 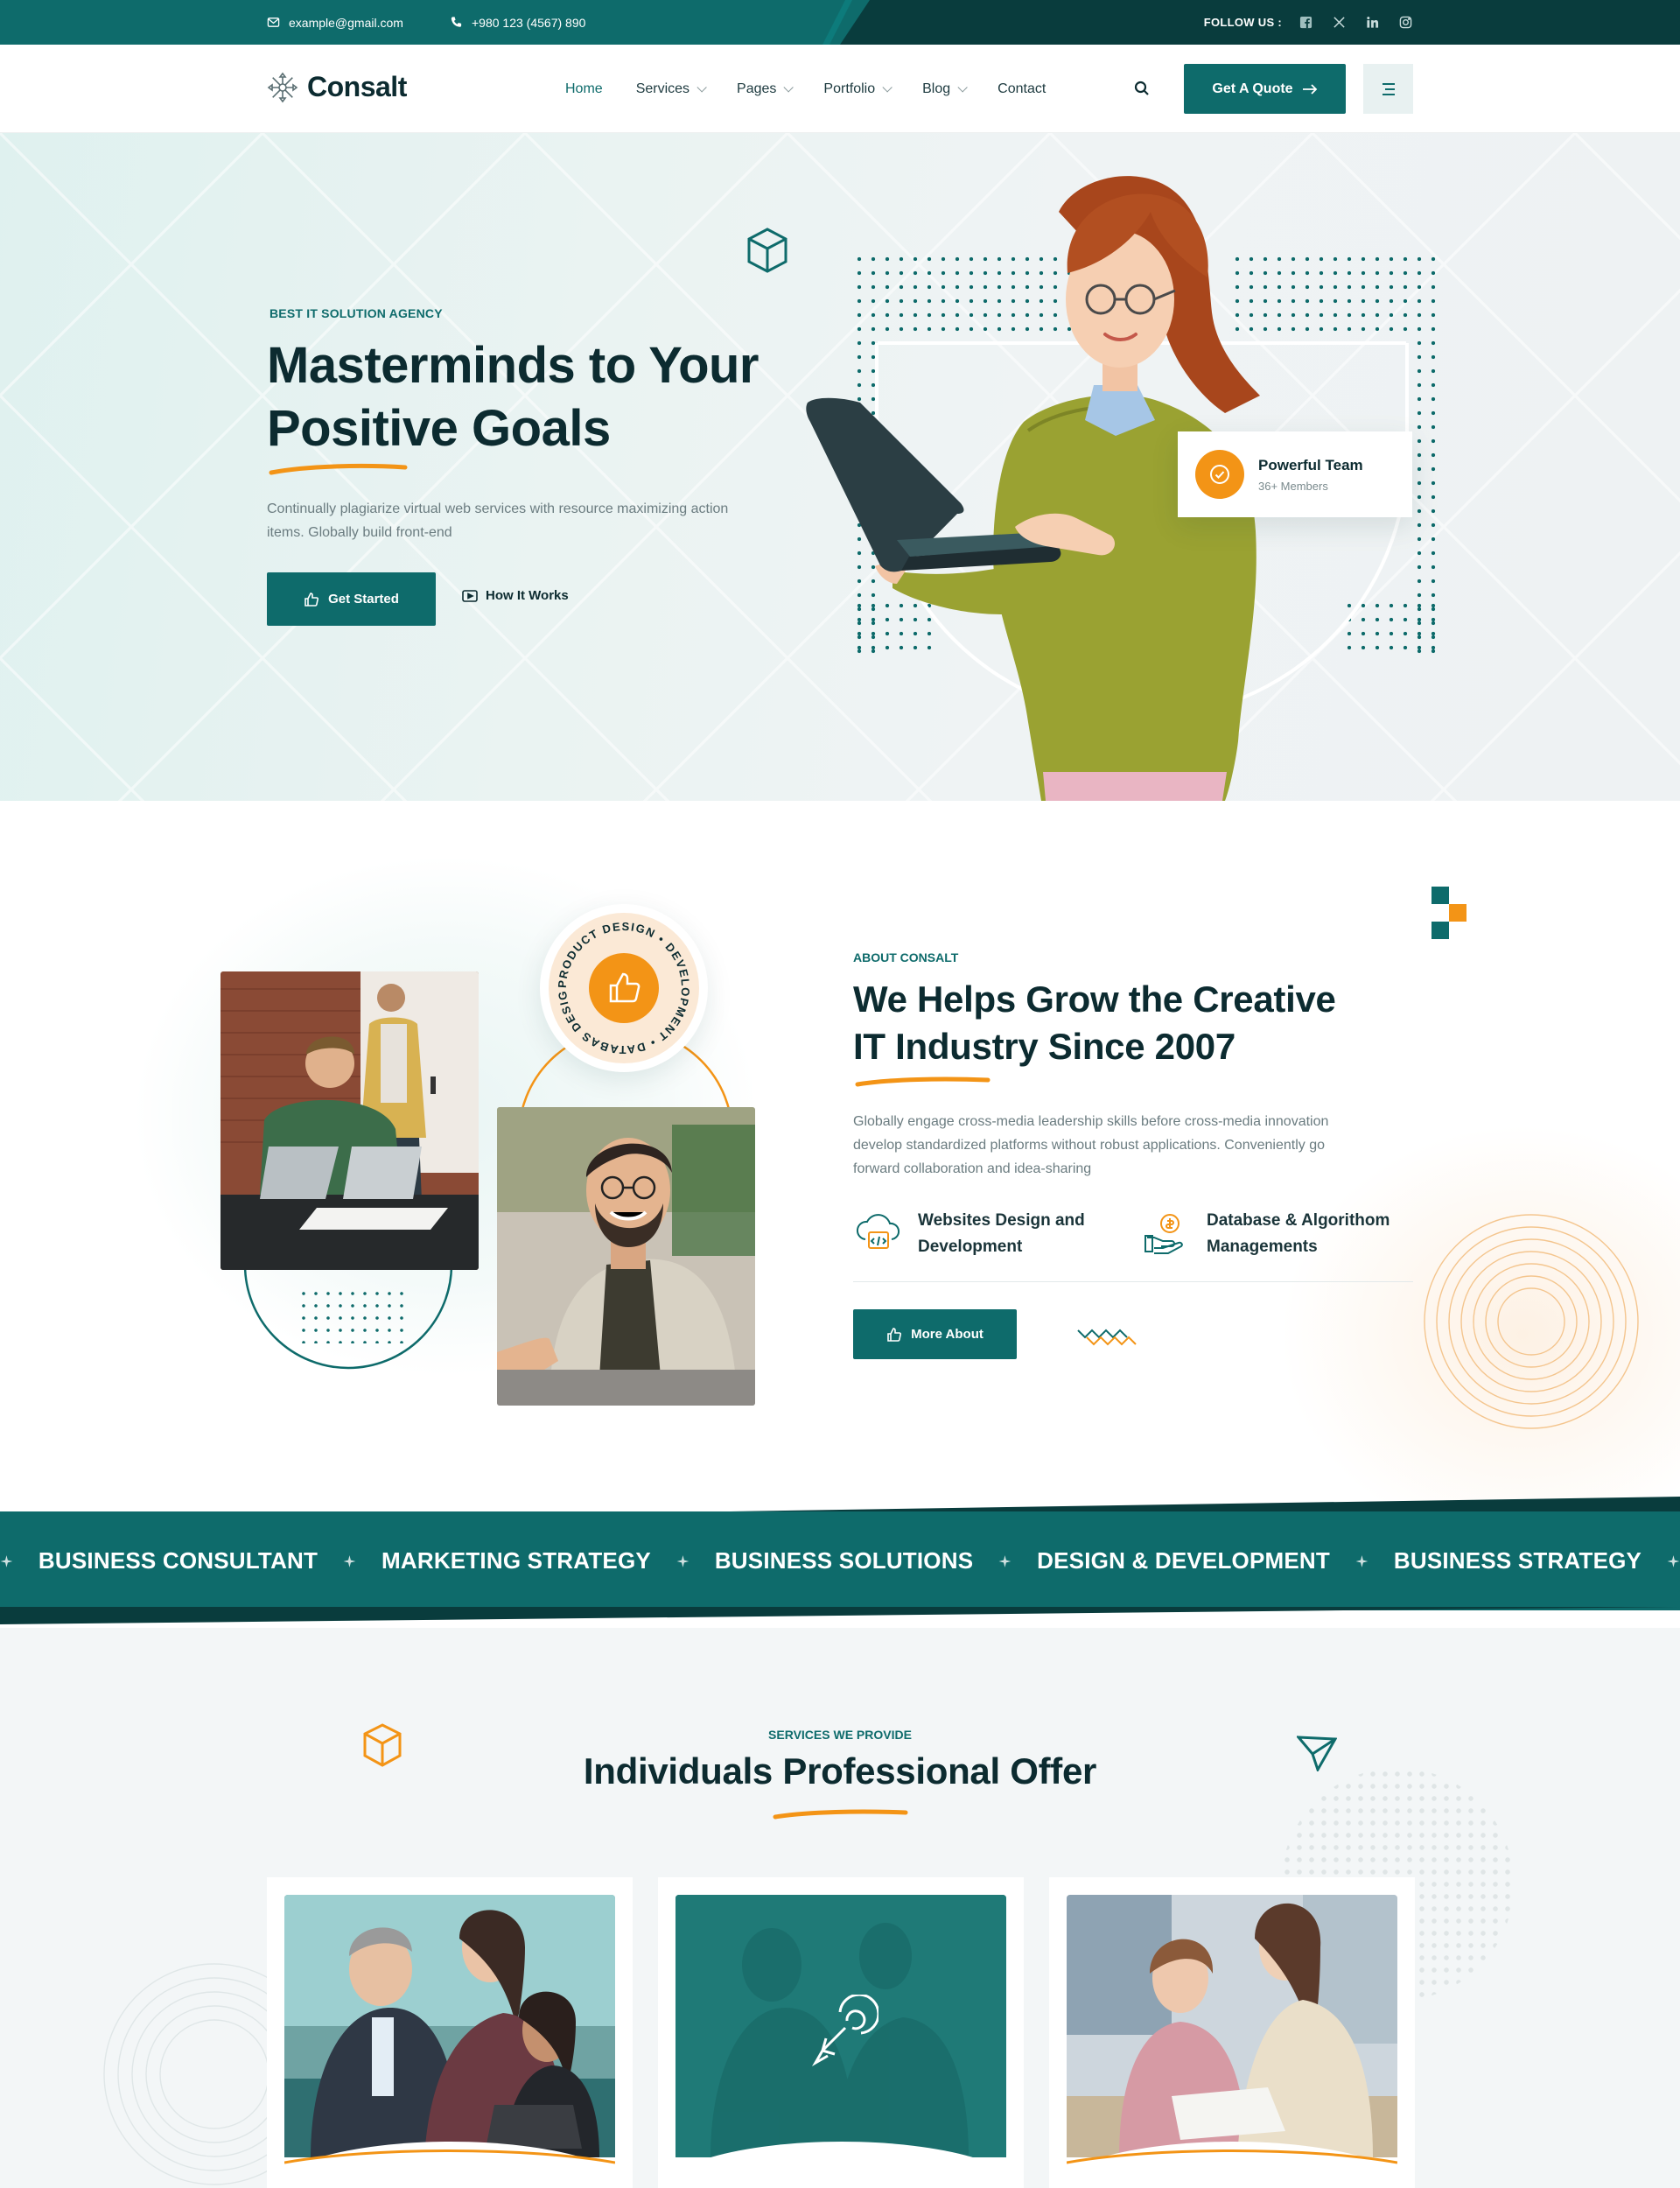 I want to click on nav-services: Services, so click(x=671, y=89).